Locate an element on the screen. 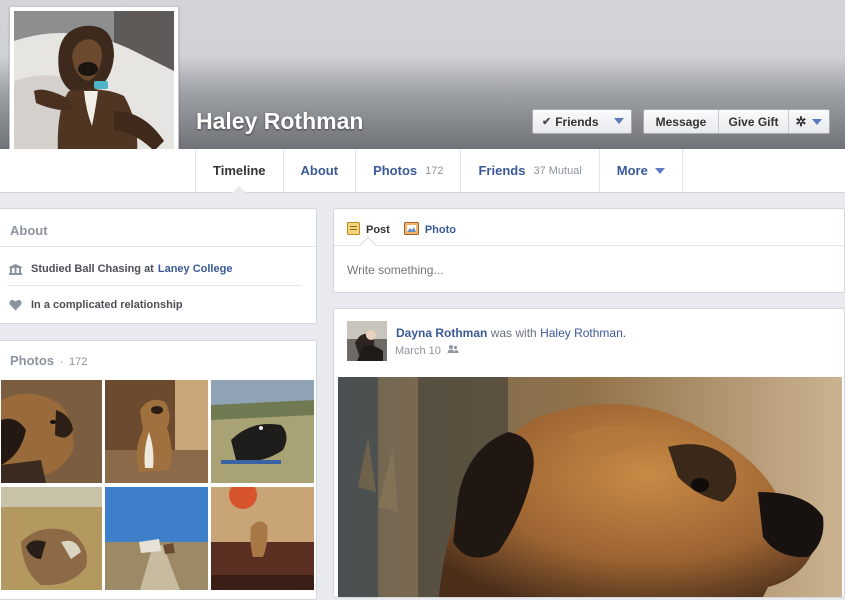 This screenshot has width=845, height=600. story-meta: March 10 is located at coordinates (427, 350).